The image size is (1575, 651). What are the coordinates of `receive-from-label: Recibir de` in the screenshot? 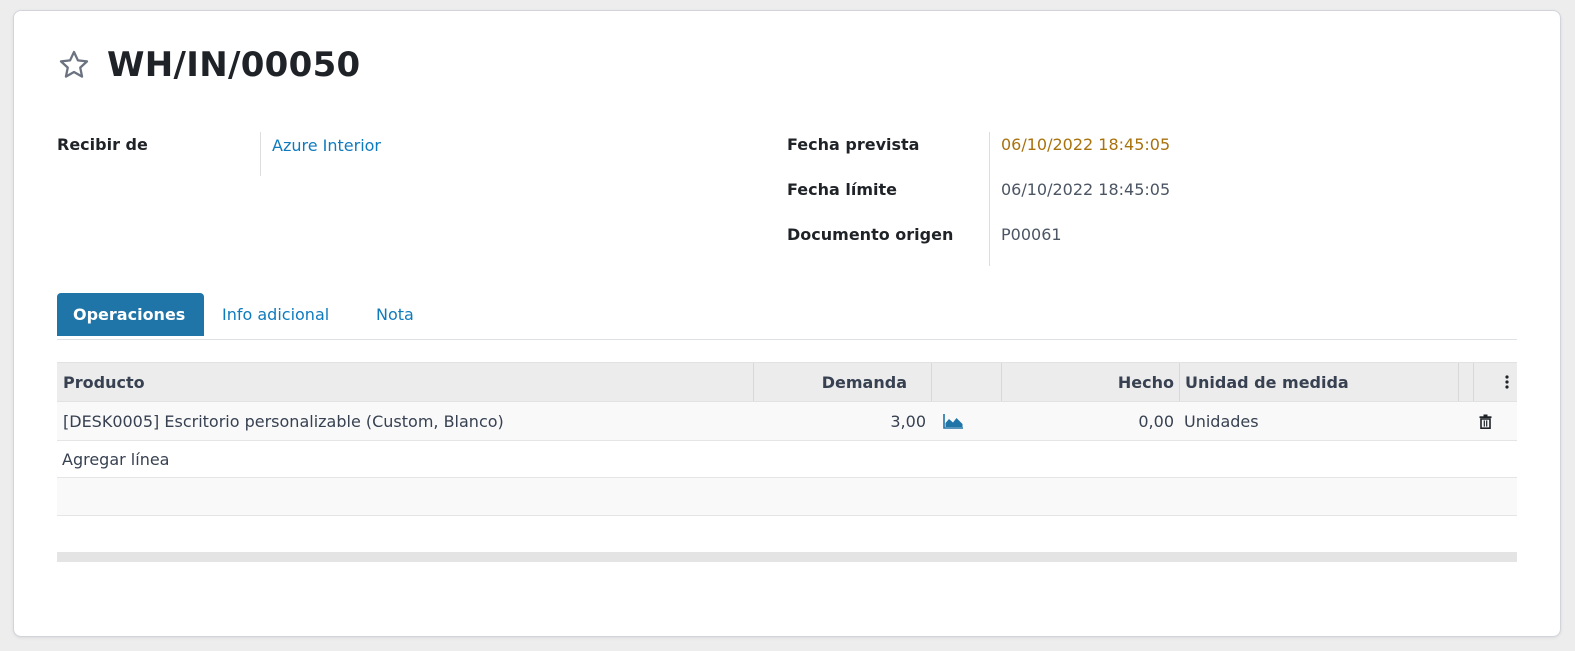 It's located at (102, 144).